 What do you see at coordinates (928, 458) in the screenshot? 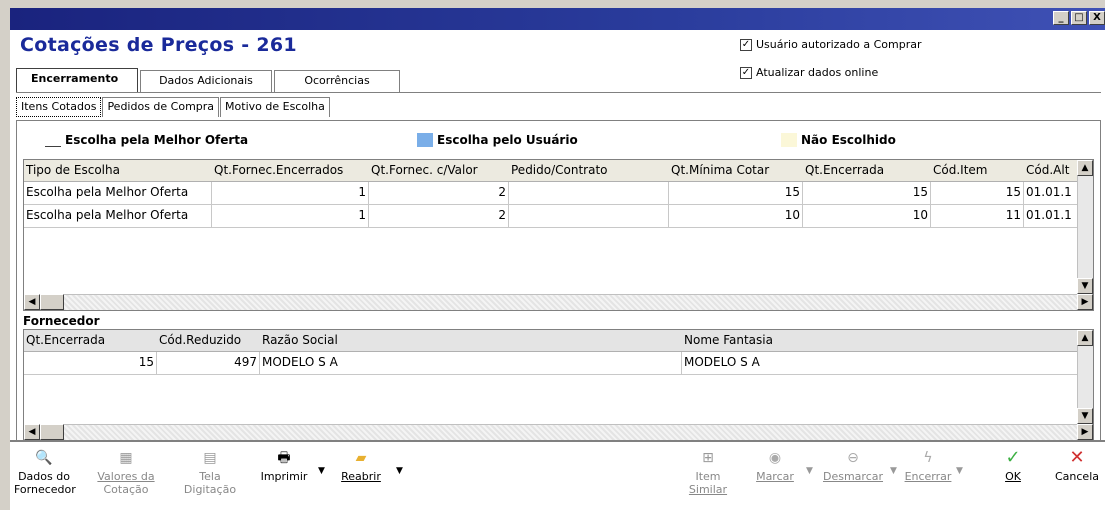
I see `lightning-icon: ϟ` at bounding box center [928, 458].